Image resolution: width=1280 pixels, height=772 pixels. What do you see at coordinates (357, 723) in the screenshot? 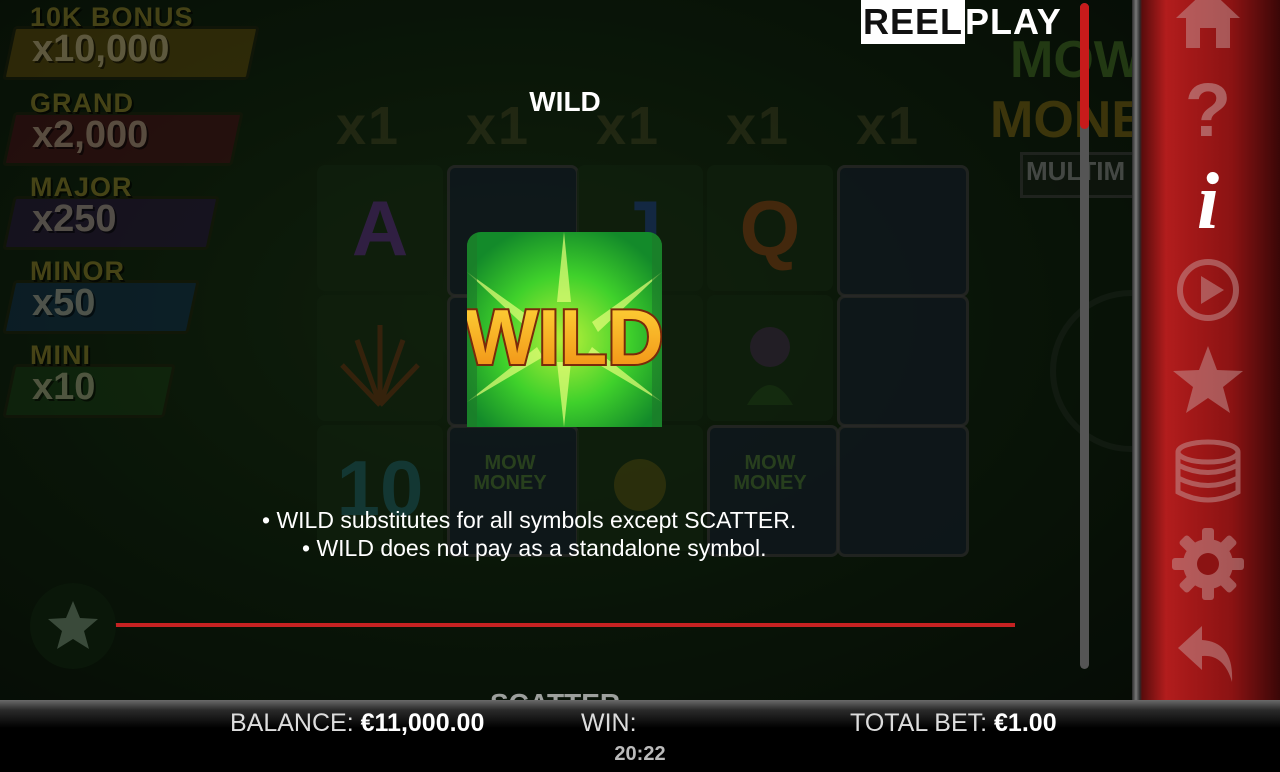
I see `balance-display: BALANCE: €11,000.00` at bounding box center [357, 723].